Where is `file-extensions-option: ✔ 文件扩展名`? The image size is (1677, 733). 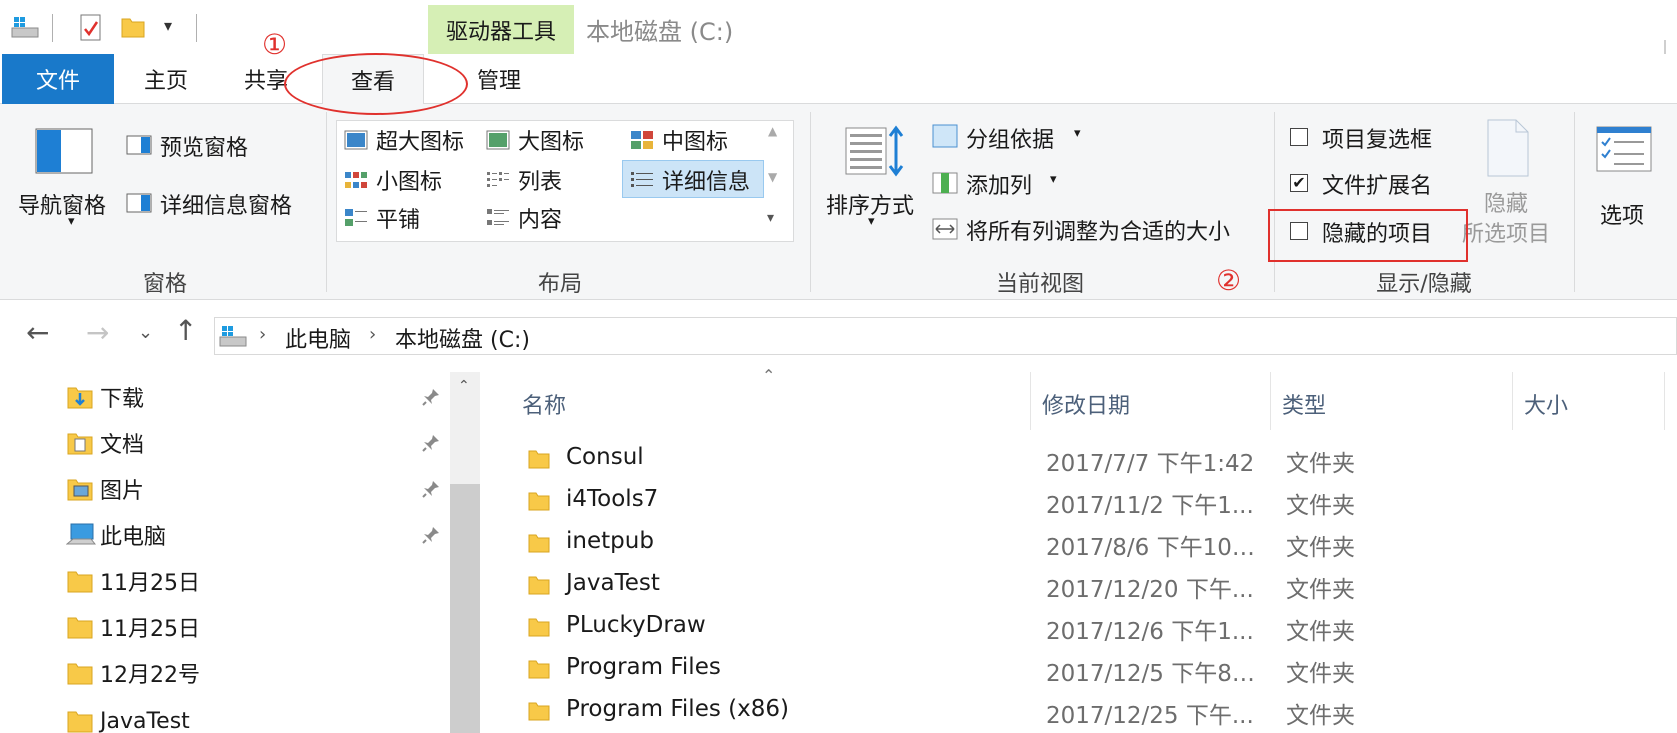
file-extensions-option: ✔ 文件扩展名 is located at coordinates (1371, 183).